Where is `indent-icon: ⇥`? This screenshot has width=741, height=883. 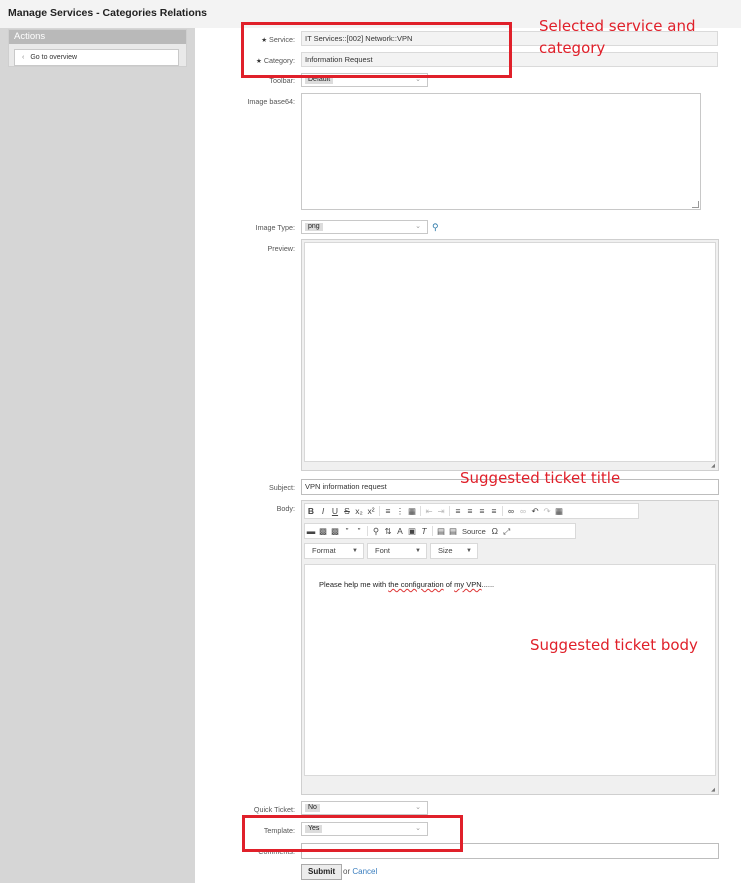 indent-icon: ⇥ is located at coordinates (441, 511).